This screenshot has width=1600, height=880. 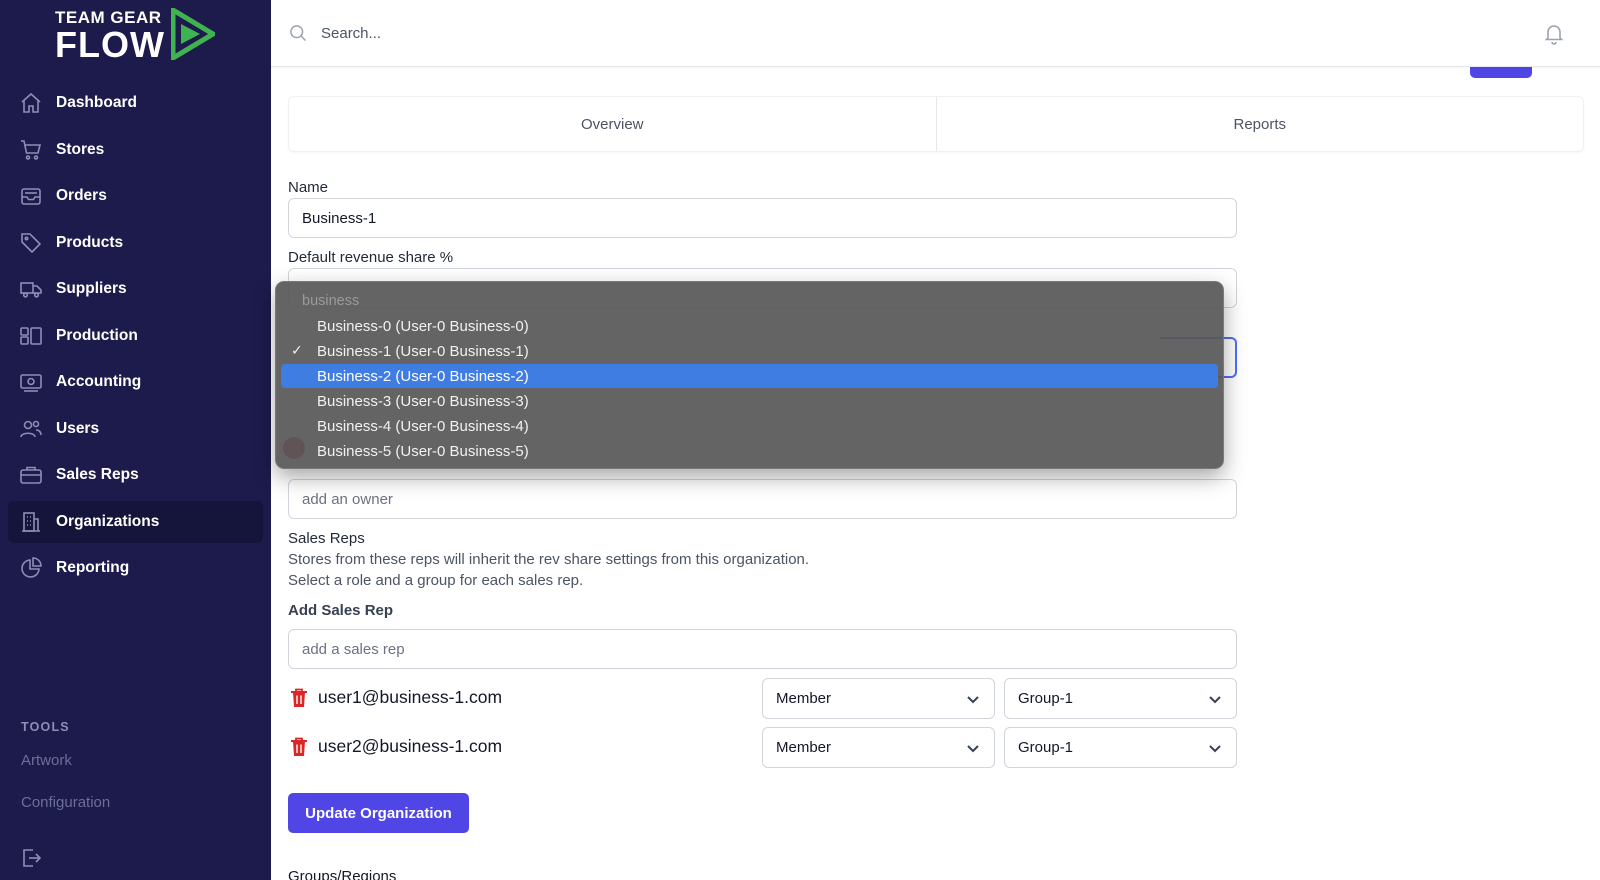 I want to click on revenue-share-label: Default revenue share %, so click(x=371, y=257).